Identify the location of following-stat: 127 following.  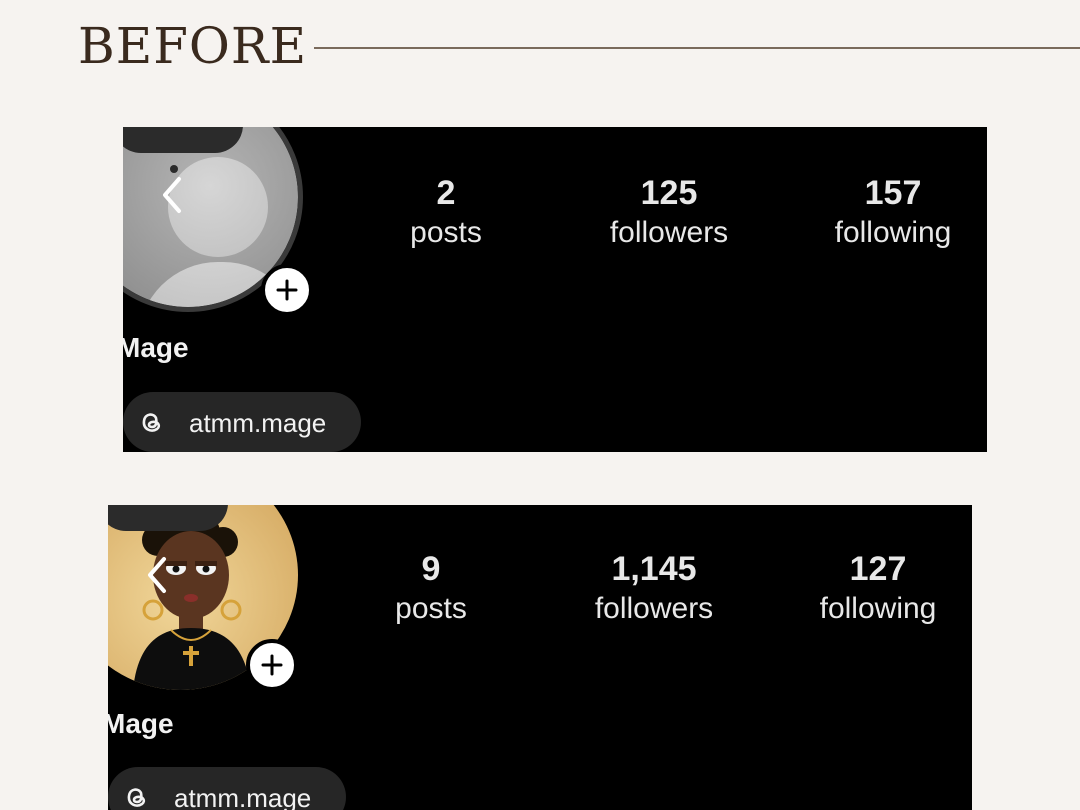
(878, 589).